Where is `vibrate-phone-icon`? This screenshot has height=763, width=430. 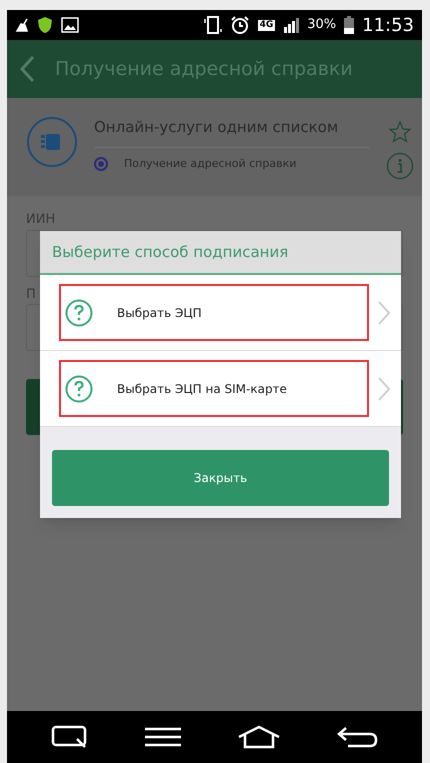
vibrate-phone-icon is located at coordinates (213, 25).